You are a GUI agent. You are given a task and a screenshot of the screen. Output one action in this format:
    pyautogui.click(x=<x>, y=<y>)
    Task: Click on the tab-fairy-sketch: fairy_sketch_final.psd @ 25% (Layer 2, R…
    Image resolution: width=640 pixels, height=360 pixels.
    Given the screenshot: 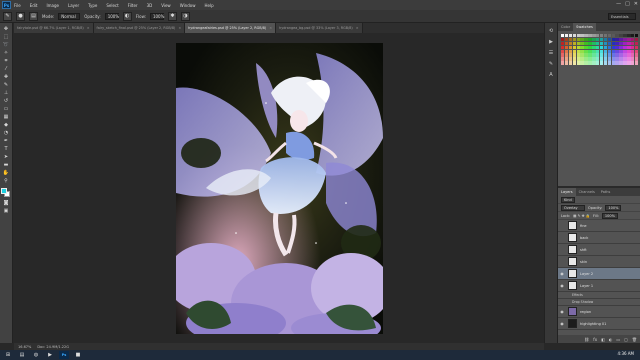 What is the action you would take?
    pyautogui.click(x=139, y=28)
    